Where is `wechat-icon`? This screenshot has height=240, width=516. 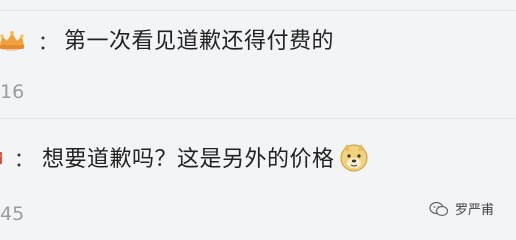
wechat-icon is located at coordinates (439, 208).